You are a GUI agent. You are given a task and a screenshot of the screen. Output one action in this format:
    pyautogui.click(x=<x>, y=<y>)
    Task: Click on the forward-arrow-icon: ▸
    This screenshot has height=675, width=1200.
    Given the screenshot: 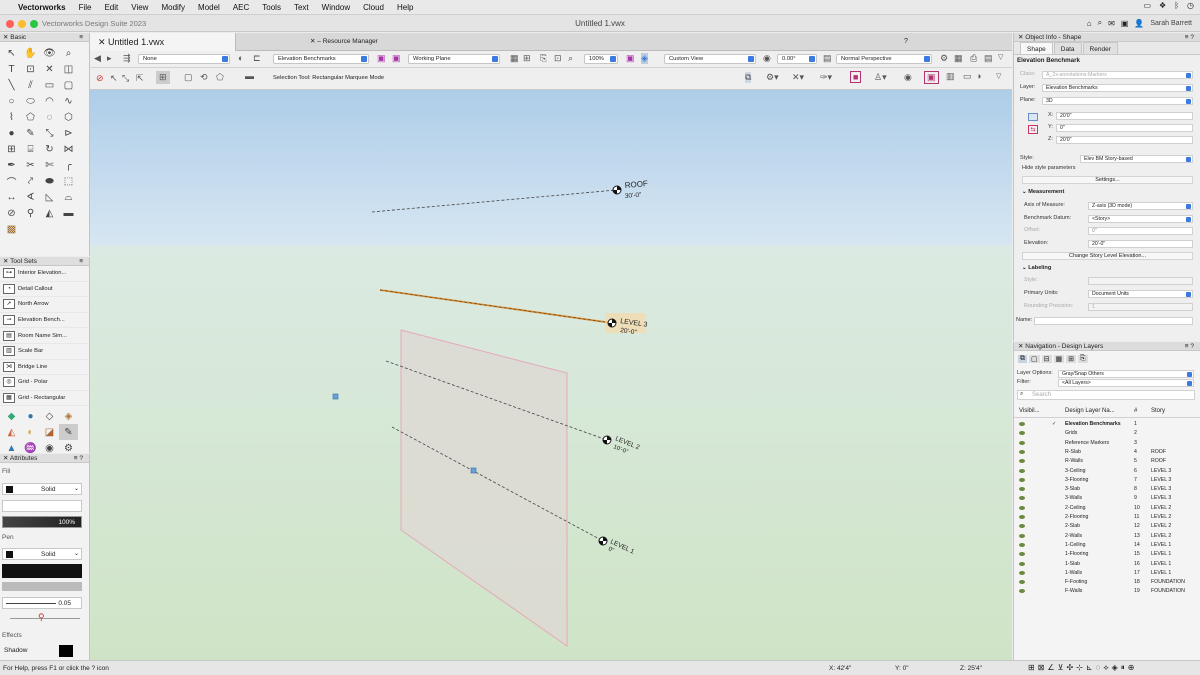 What is the action you would take?
    pyautogui.click(x=109, y=58)
    